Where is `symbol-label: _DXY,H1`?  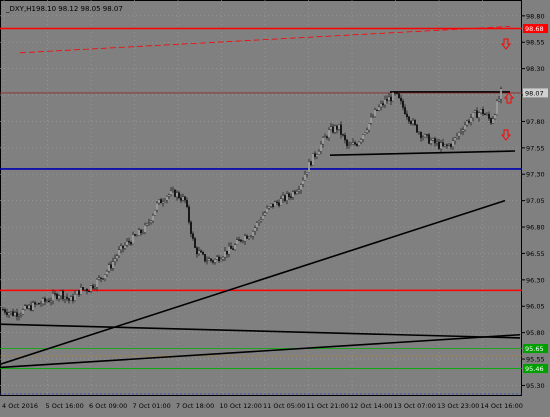
symbol-label: _DXY,H1 is located at coordinates (20, 9).